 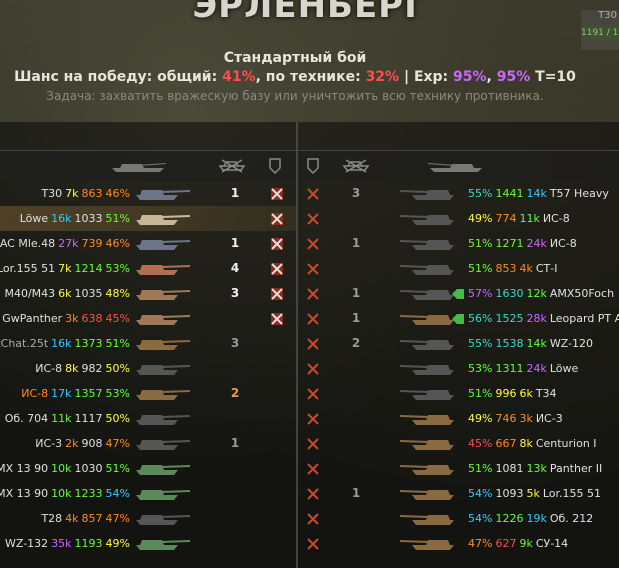 What do you see at coordinates (553, 77) in the screenshot?
I see `tier-value: T=10` at bounding box center [553, 77].